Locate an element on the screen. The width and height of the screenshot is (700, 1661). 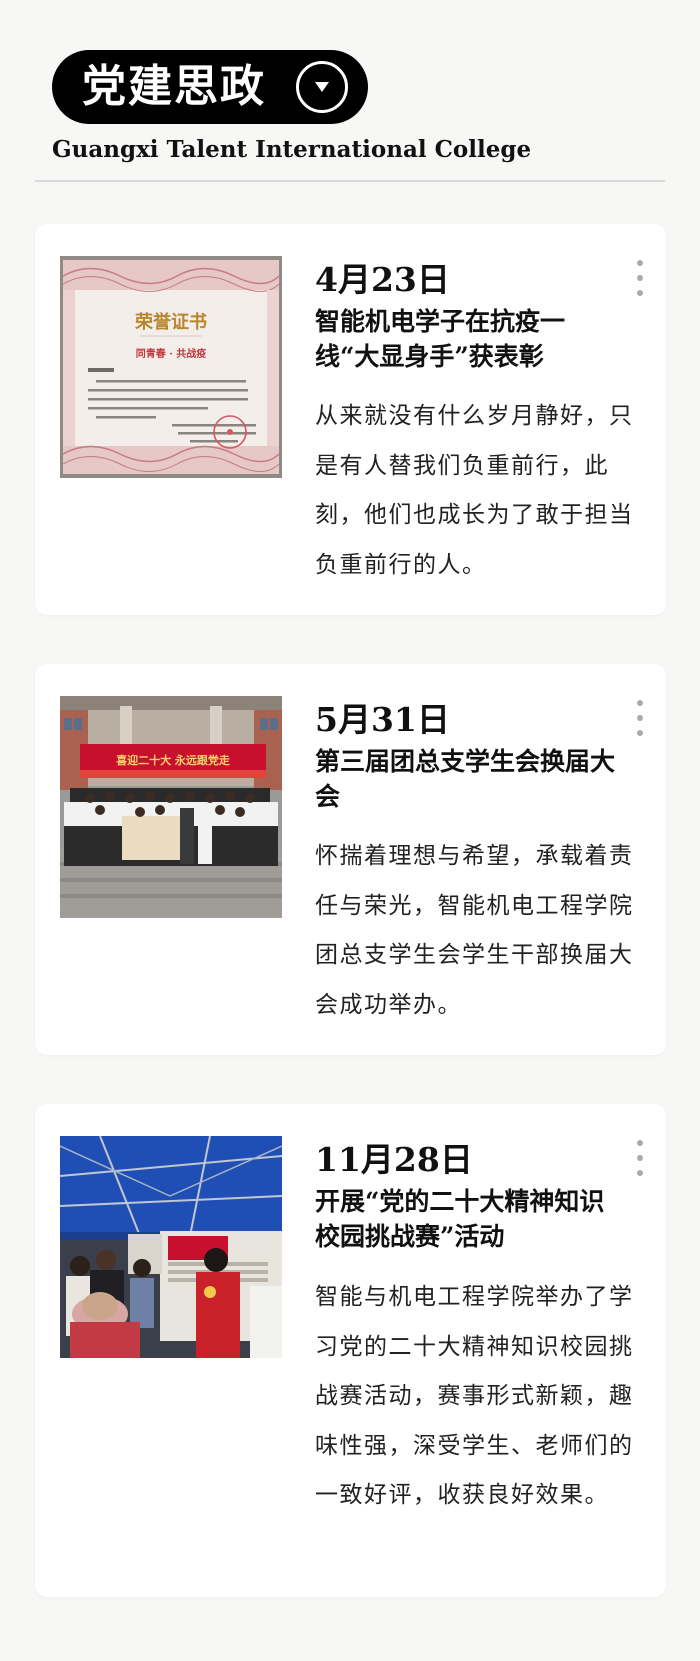
article-thumbnail: 喜迎二十大 永远跟党走 is located at coordinates (171, 807).